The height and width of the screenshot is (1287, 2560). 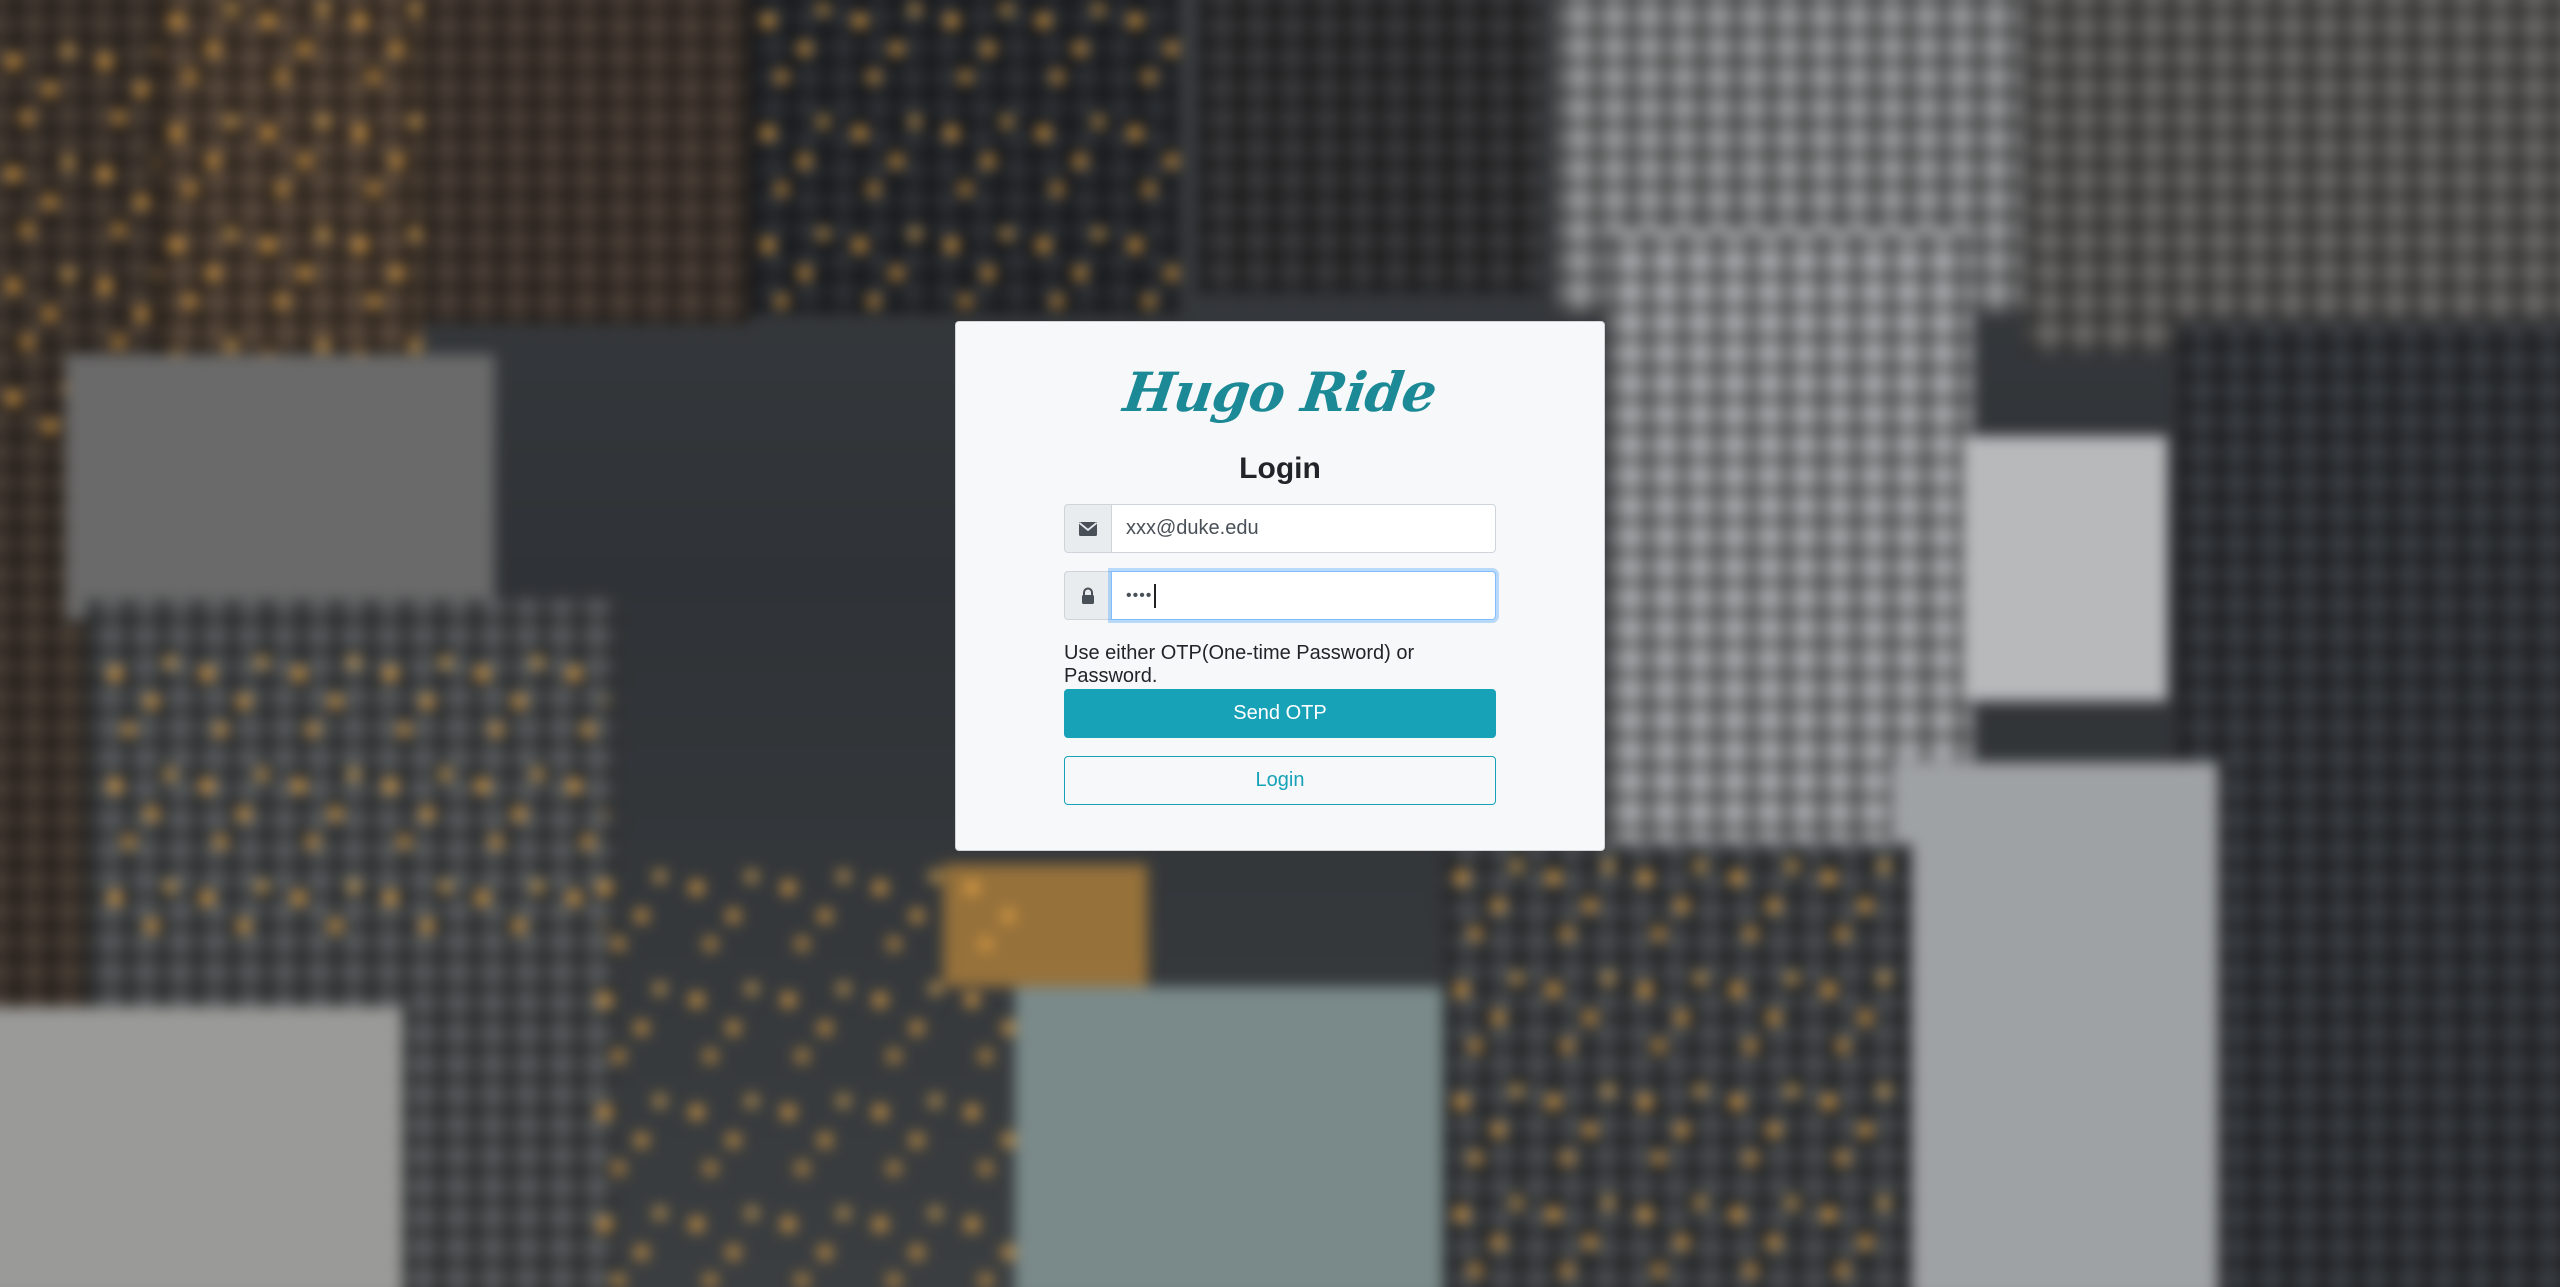 I want to click on envelope-icon, so click(x=1087, y=528).